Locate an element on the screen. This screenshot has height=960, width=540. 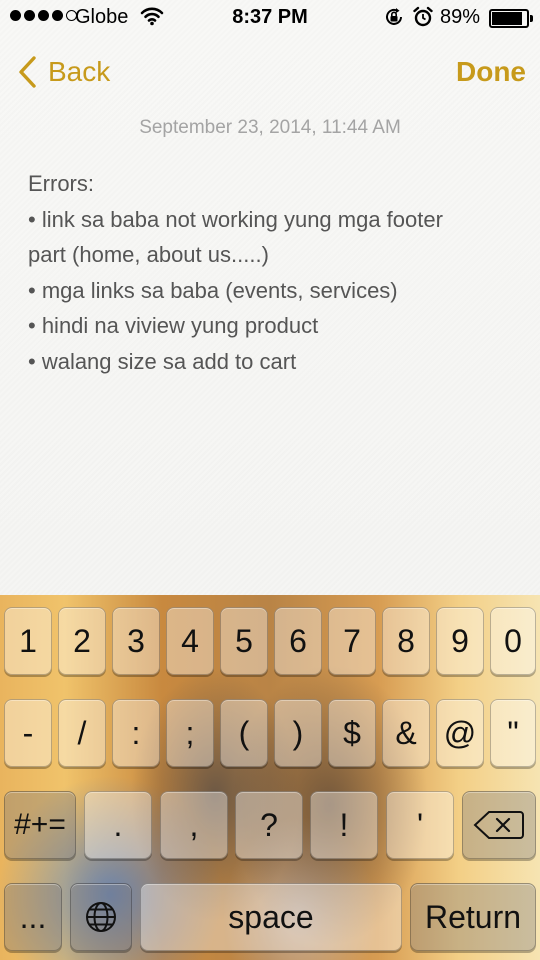
key-apostrophe: ' is located at coordinates (420, 825).